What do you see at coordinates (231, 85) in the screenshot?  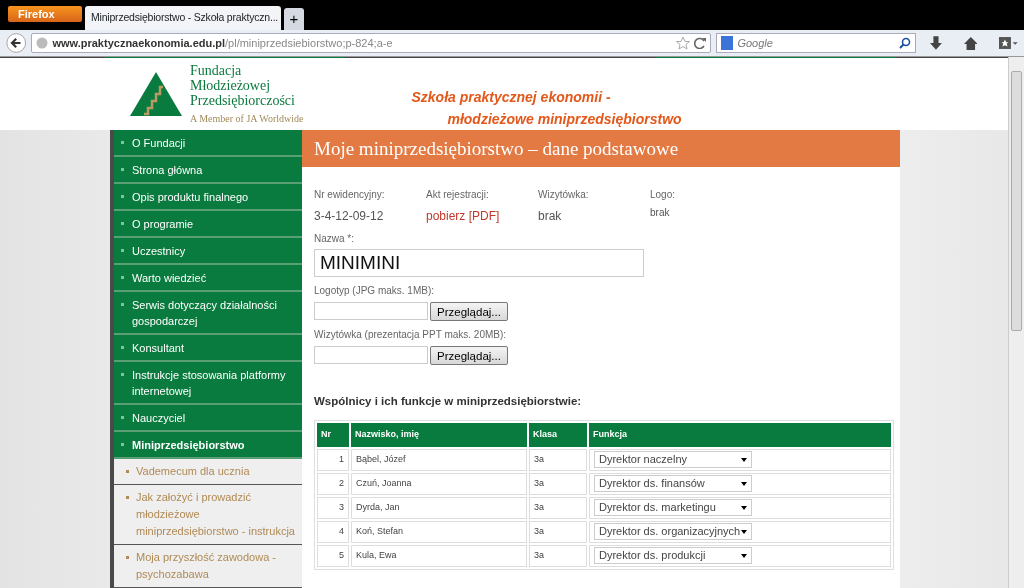 I see `org-name-line: Młodzieżowej` at bounding box center [231, 85].